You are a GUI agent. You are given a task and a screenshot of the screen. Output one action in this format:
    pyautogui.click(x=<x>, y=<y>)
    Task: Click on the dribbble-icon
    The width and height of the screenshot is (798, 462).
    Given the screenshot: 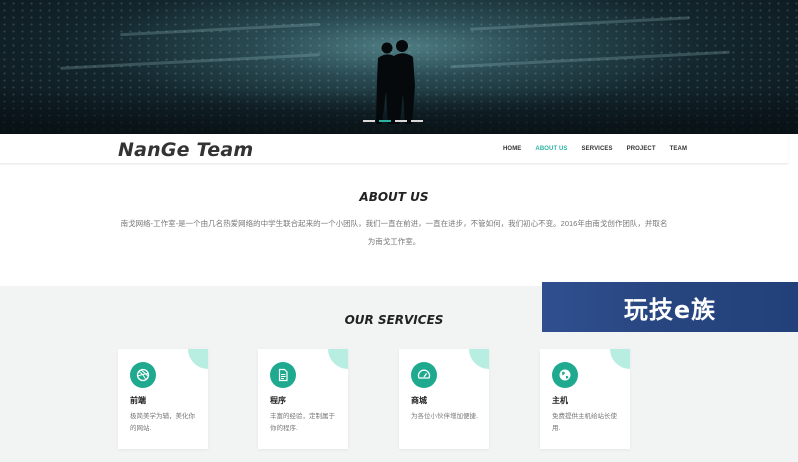 What is the action you would take?
    pyautogui.click(x=143, y=375)
    